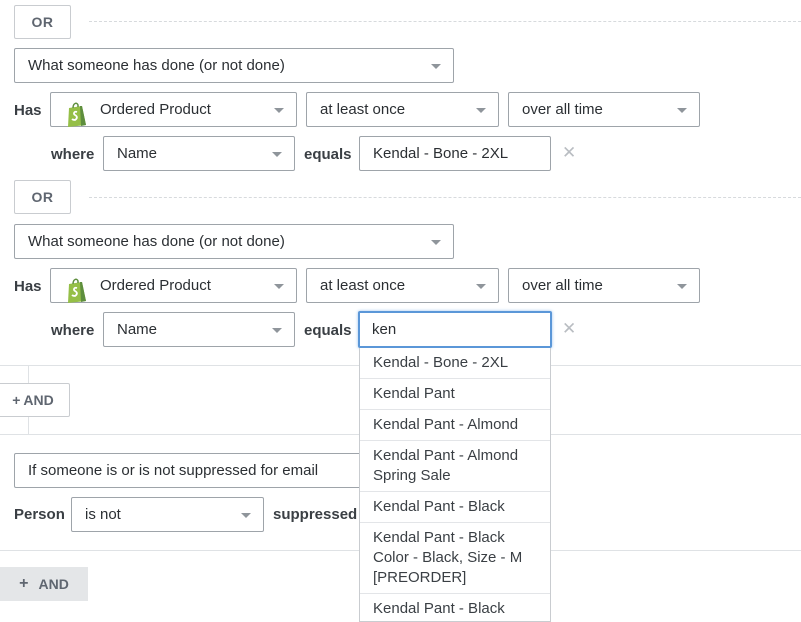 This screenshot has width=801, height=622. I want to click on frequency-select-2: at least once, so click(402, 285).